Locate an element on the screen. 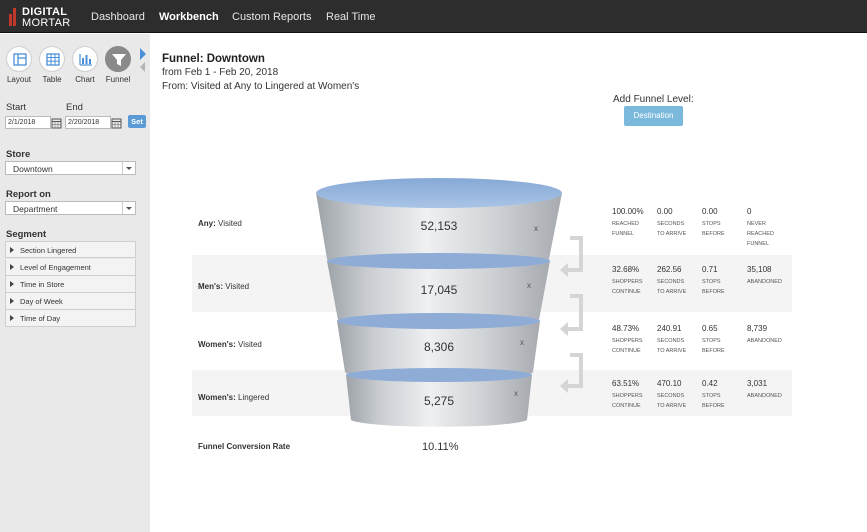 This screenshot has width=867, height=532. stat-abandoned: 3,031 ABANDONED is located at coordinates (764, 389).